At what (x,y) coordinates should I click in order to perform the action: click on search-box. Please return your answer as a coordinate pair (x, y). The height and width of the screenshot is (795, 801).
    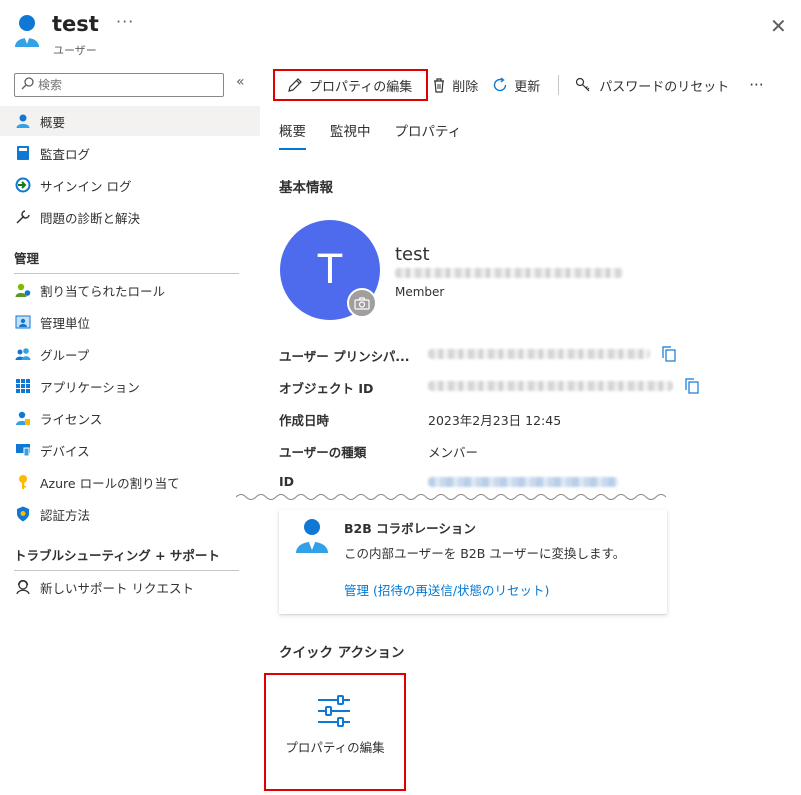
    Looking at the image, I should click on (119, 85).